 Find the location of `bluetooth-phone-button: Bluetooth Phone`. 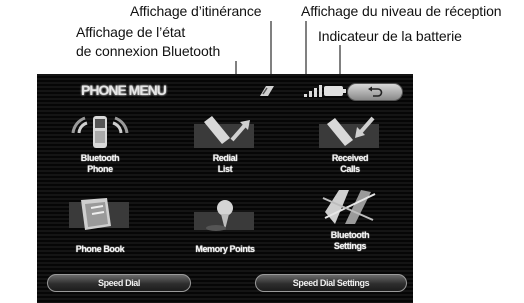

bluetooth-phone-button: Bluetooth Phone is located at coordinates (100, 147).